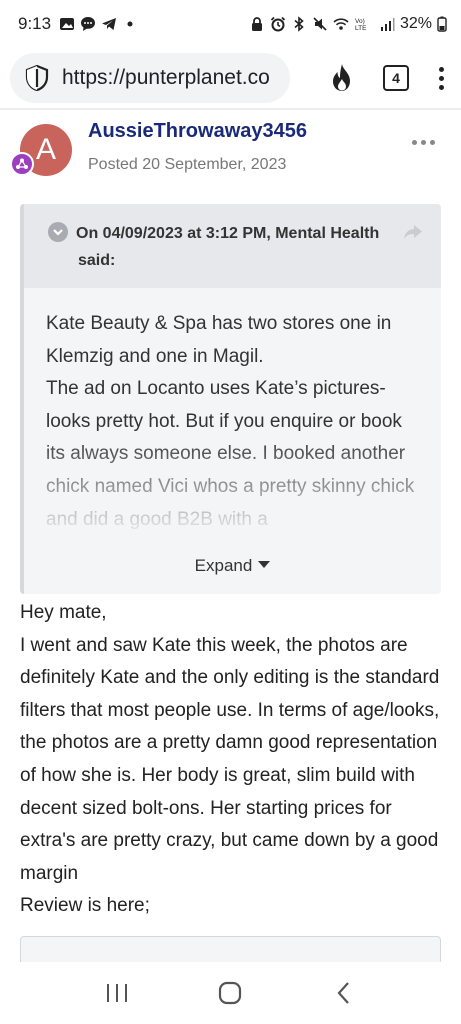 This screenshot has height=1024, width=461. I want to click on toolbar-divider, so click(230, 109).